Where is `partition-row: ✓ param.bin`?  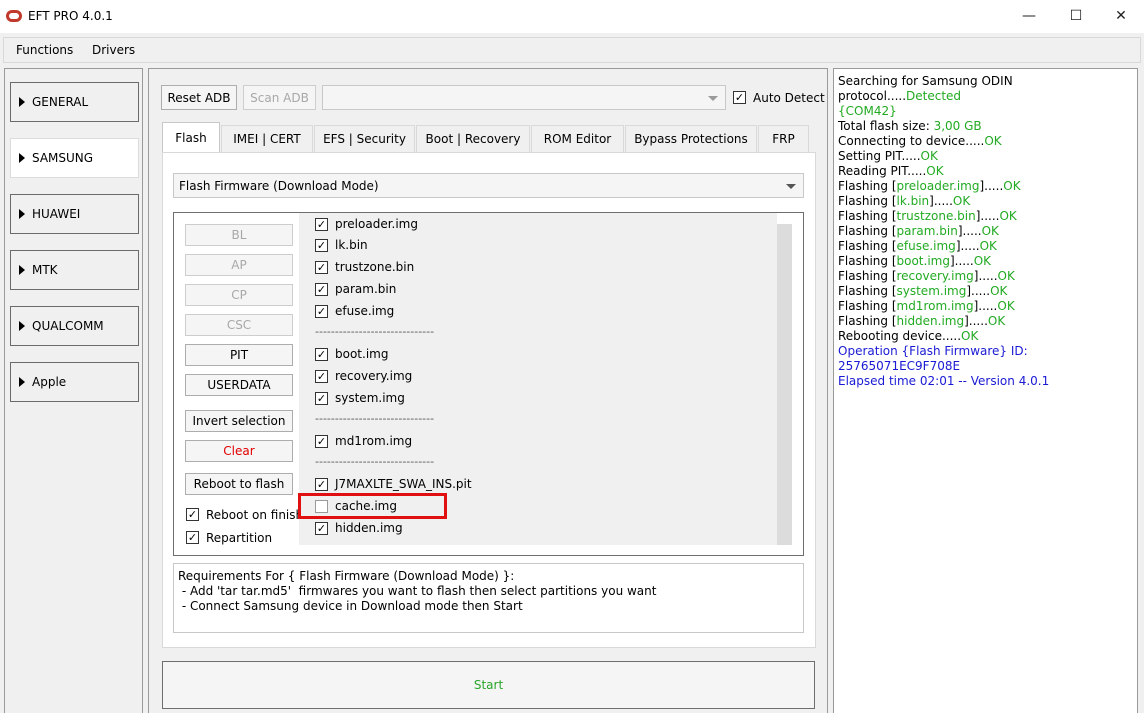 partition-row: ✓ param.bin is located at coordinates (355, 289).